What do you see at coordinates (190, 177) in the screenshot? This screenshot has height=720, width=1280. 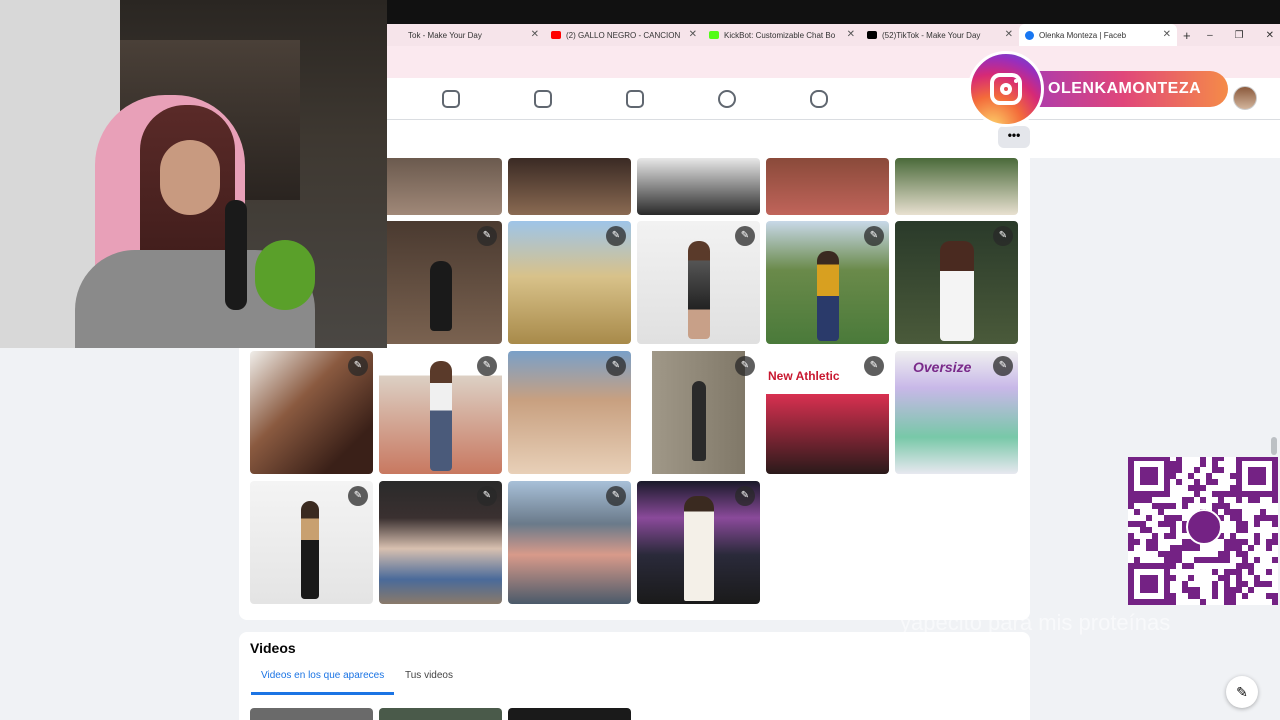 I see `webcam-person-face` at bounding box center [190, 177].